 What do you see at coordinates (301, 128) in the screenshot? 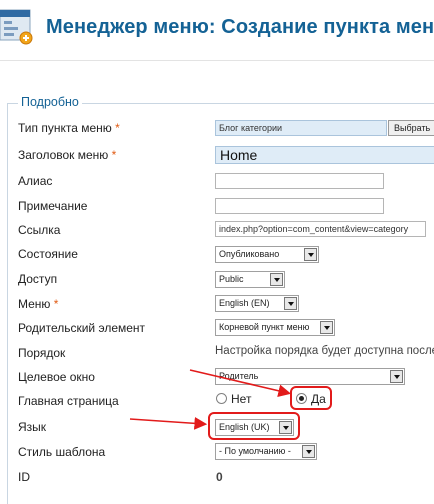
I see `menu-item-type-field: Блог категории` at bounding box center [301, 128].